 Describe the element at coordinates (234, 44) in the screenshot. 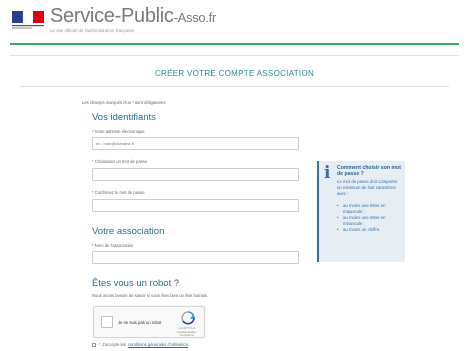

I see `header-divider` at that location.